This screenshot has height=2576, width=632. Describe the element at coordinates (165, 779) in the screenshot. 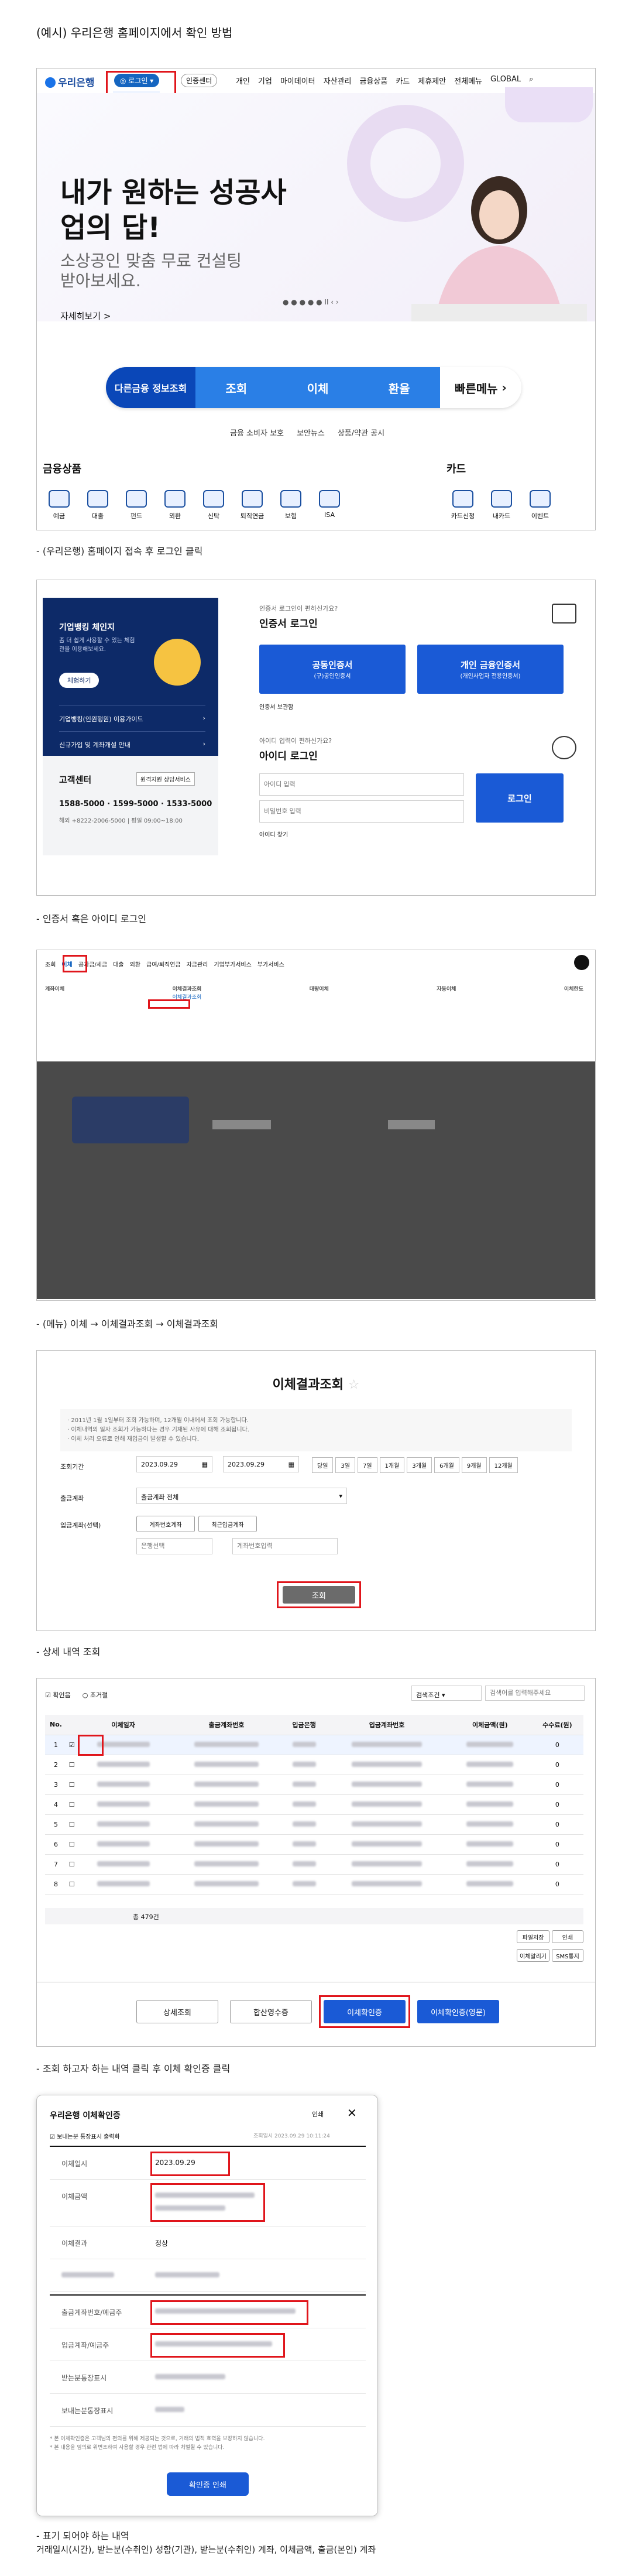

I see `remote-support-button: 원격지원 상담서비스` at that location.